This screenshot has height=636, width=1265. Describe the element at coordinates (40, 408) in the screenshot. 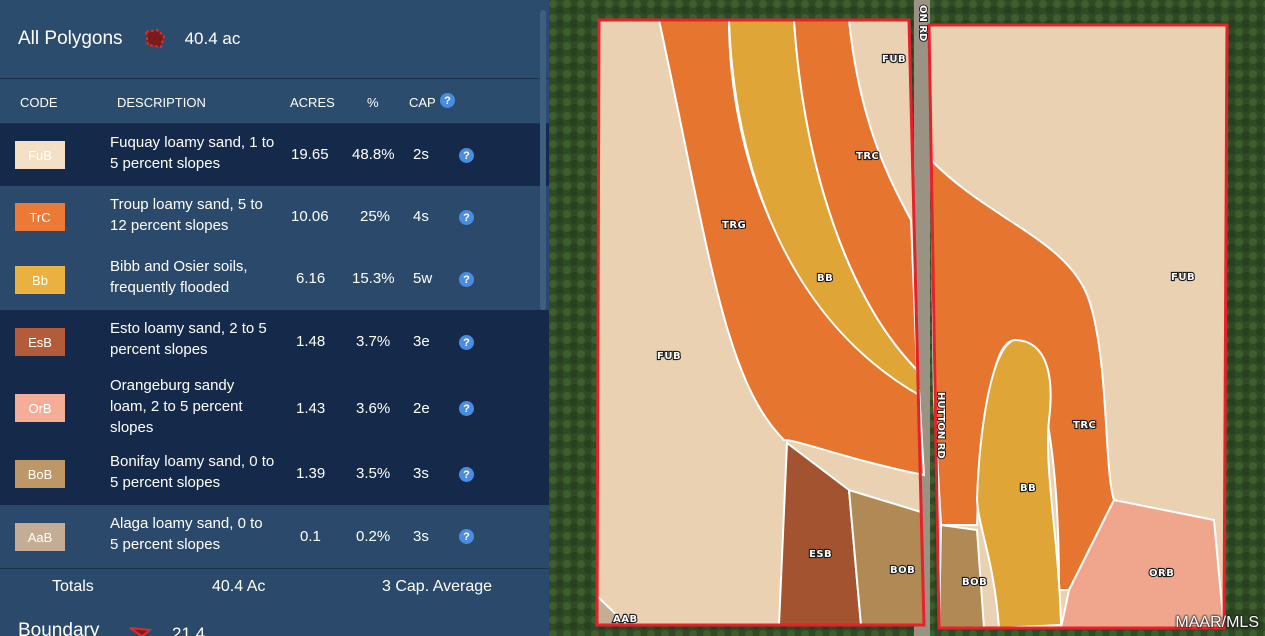

I see `soil-swatch: OrB` at that location.